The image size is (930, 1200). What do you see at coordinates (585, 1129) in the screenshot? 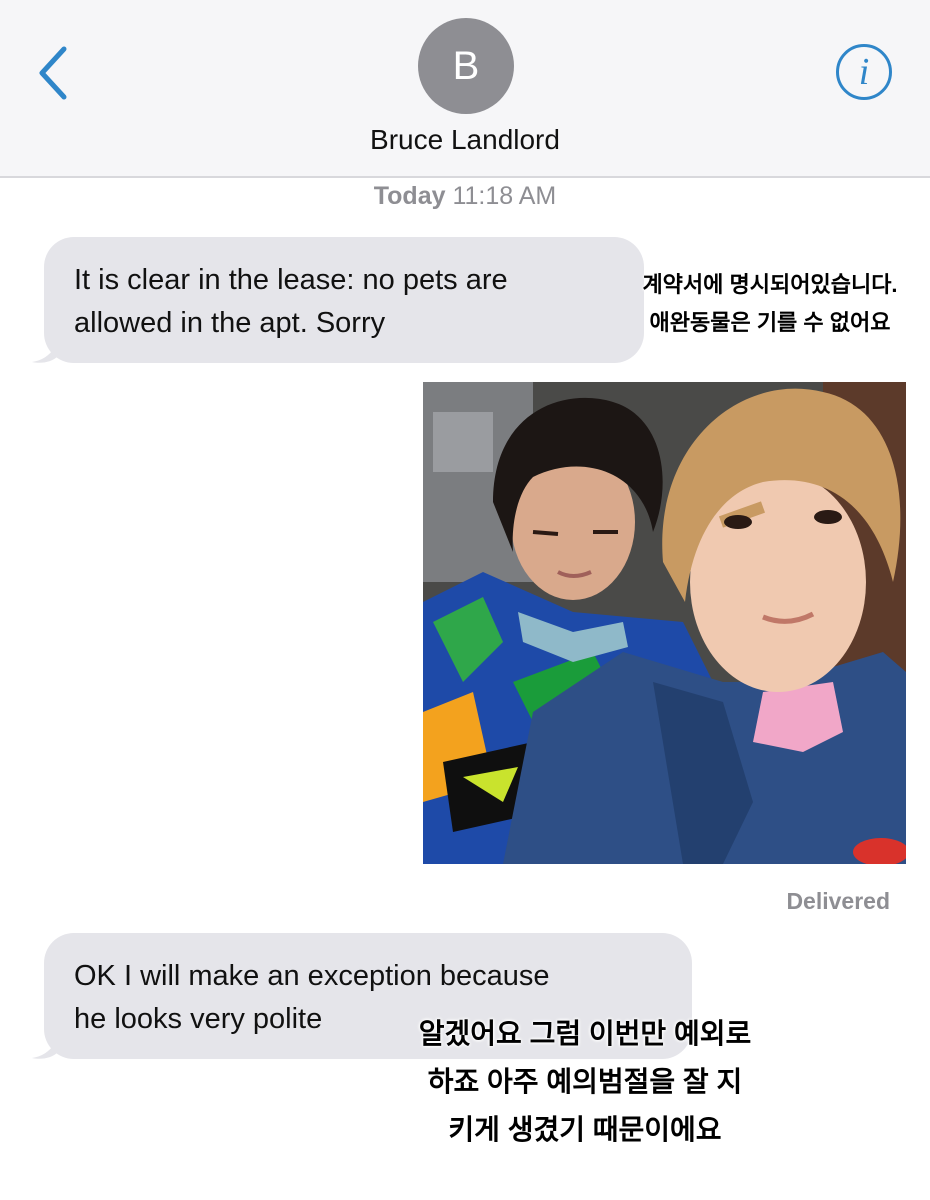
I see `subtitle-line: 키게 생겼기 때문이에요` at bounding box center [585, 1129].